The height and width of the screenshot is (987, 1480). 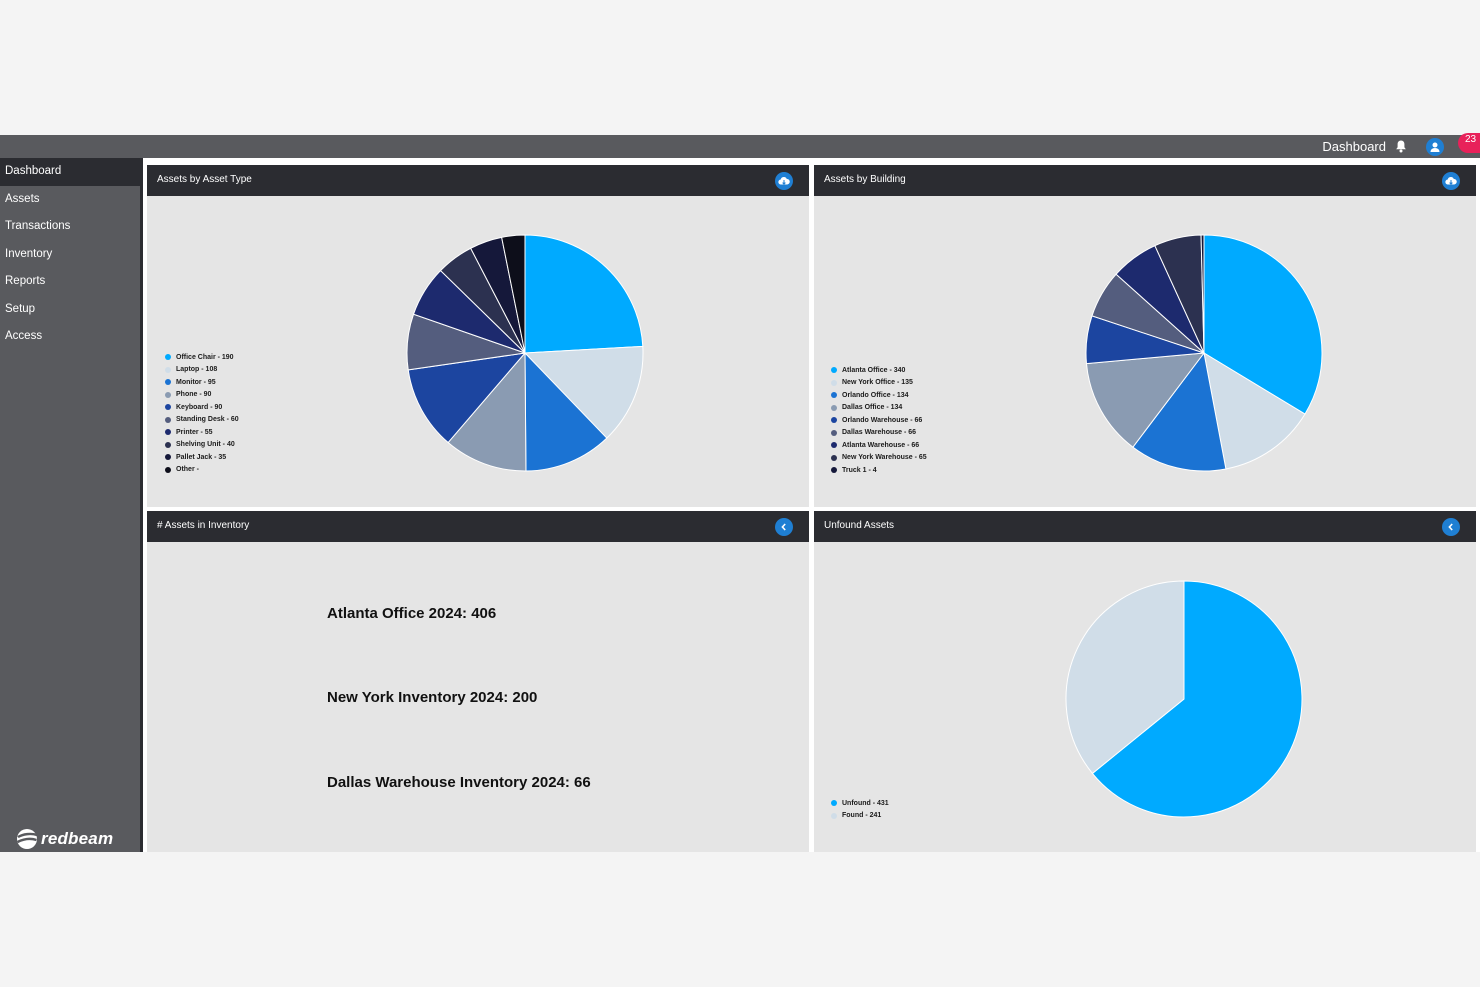 I want to click on panel-title: Assets by Building, so click(x=865, y=179).